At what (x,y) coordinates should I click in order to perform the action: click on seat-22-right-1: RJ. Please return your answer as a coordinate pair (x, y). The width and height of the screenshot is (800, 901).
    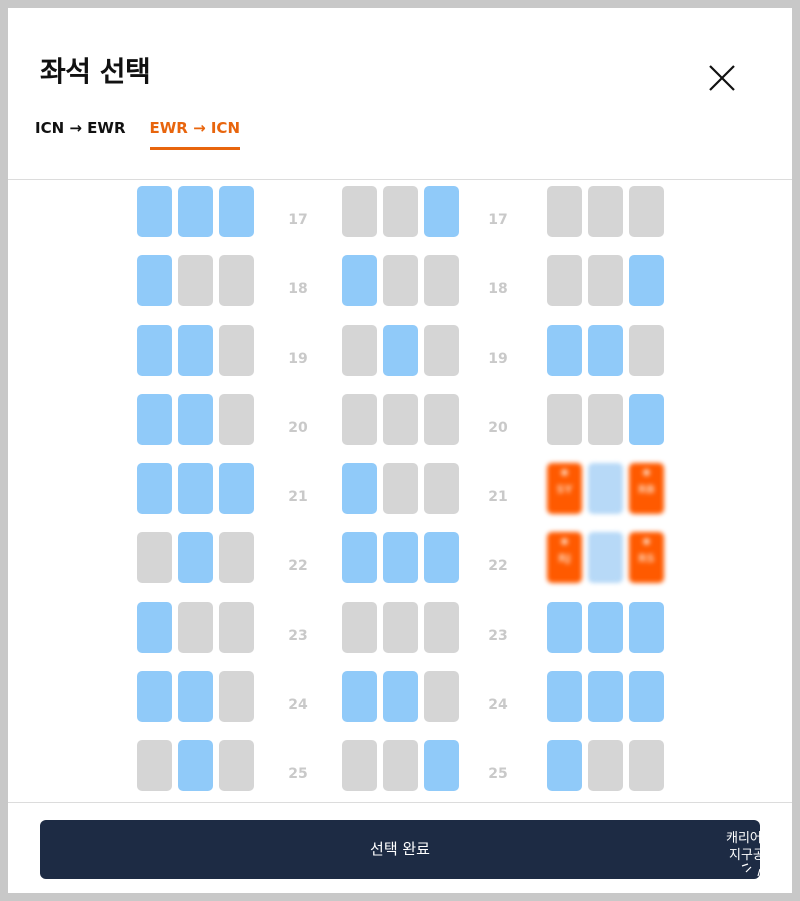
    Looking at the image, I should click on (564, 557).